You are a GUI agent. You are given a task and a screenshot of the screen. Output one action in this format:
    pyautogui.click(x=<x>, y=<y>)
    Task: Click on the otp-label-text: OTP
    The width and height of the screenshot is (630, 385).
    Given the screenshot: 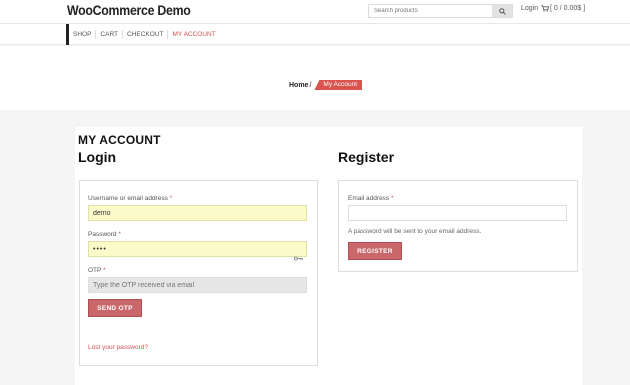 What is the action you would take?
    pyautogui.click(x=95, y=270)
    